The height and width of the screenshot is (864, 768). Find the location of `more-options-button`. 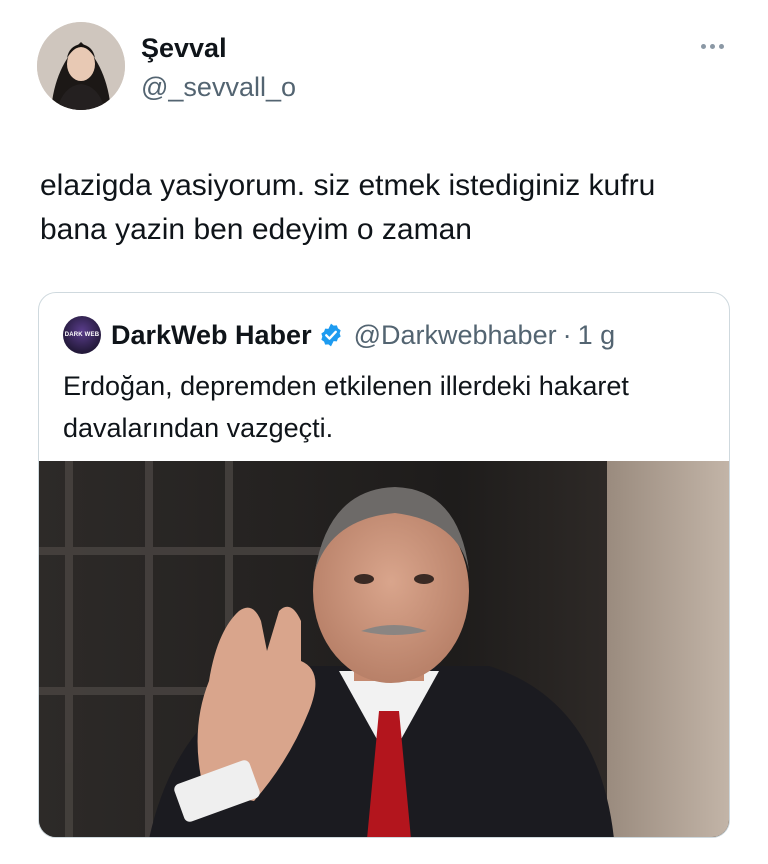

more-options-button is located at coordinates (712, 46).